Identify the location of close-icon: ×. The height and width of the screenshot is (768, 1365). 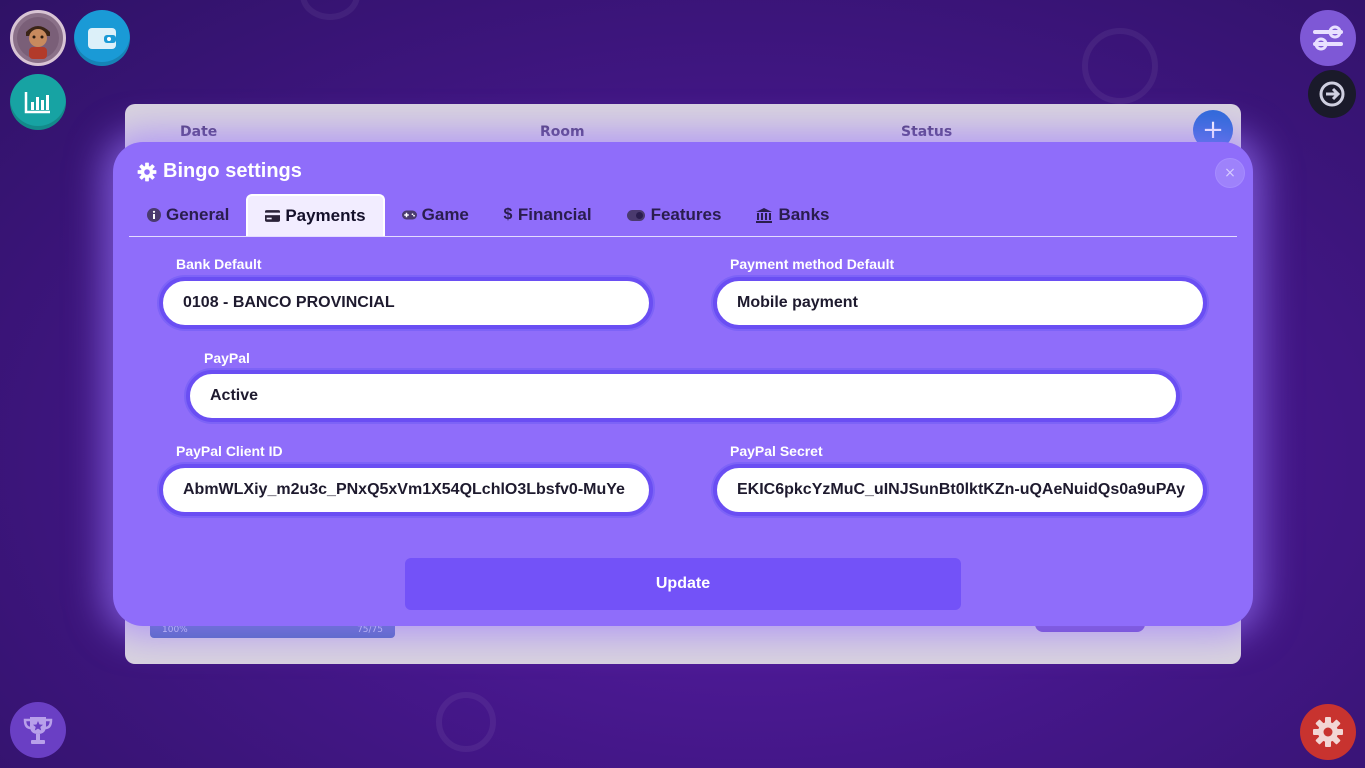
(1230, 173).